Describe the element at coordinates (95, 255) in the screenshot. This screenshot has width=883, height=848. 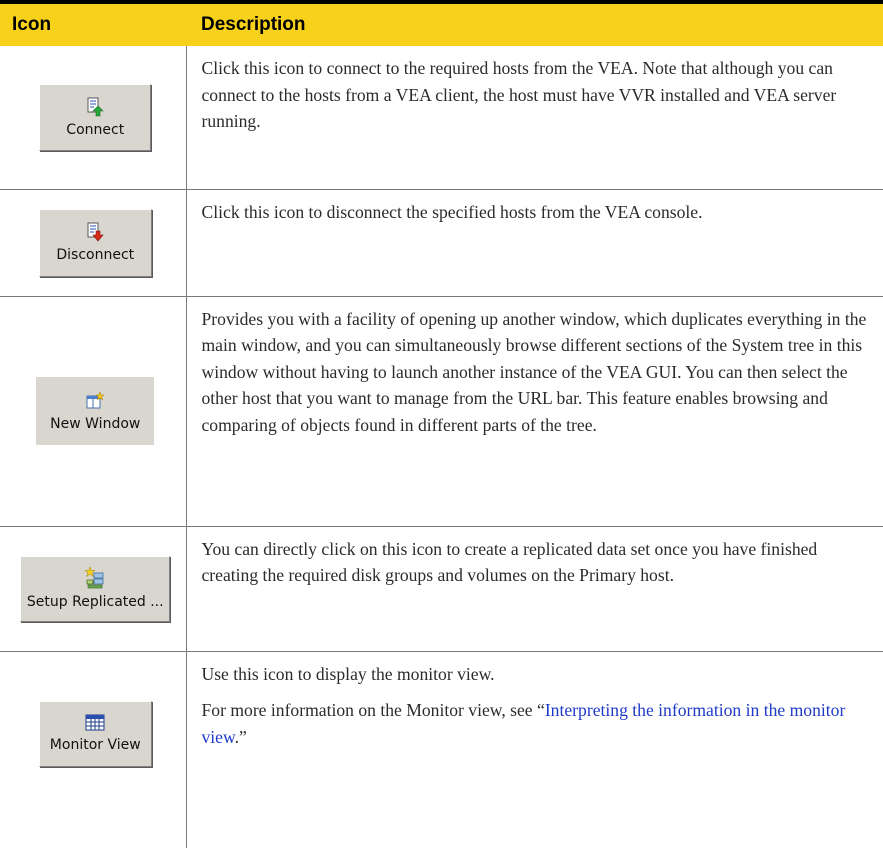
I see `disconnect-button-label: Disconnect` at that location.